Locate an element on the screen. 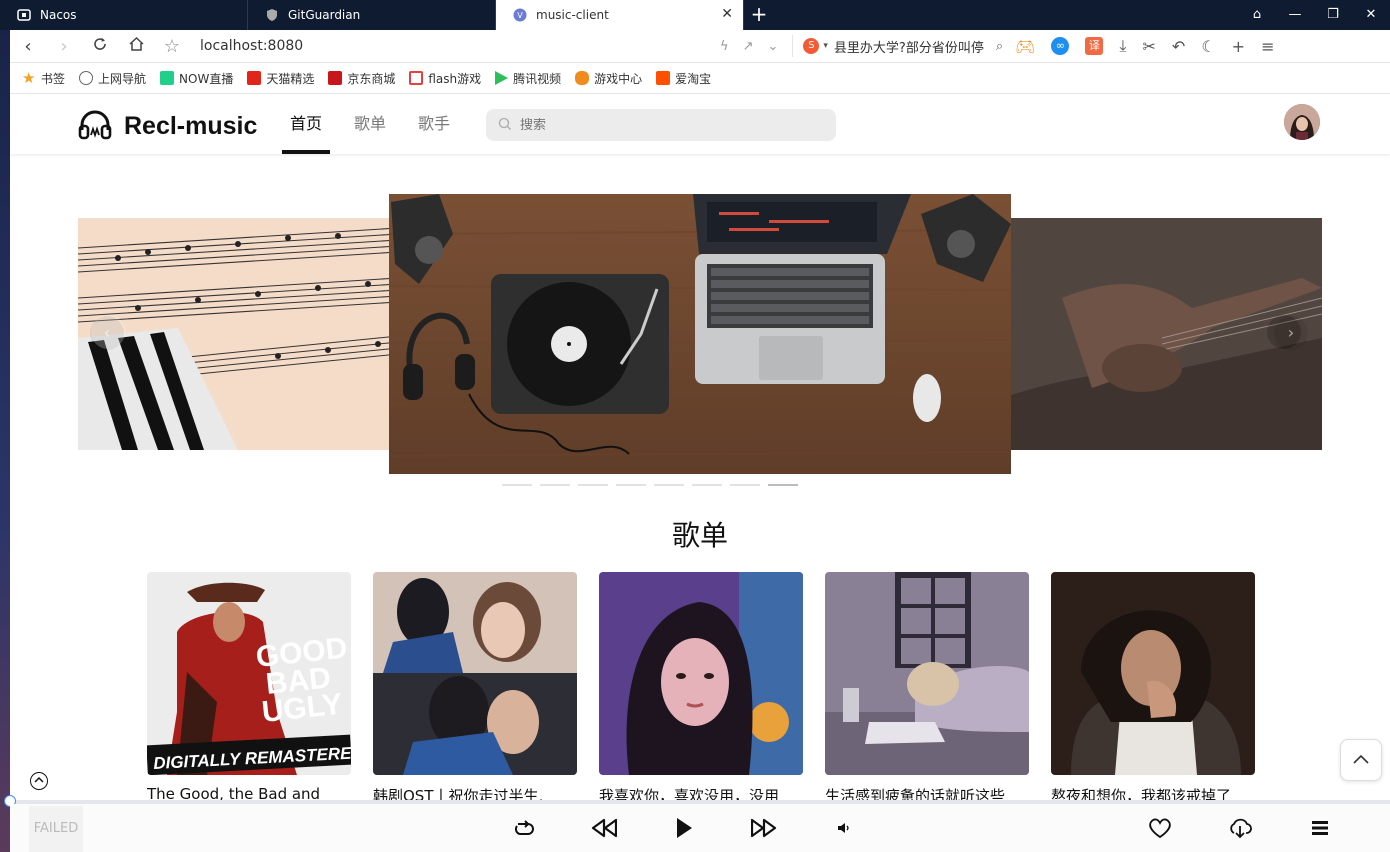 This screenshot has height=852, width=1390. headphones-icon is located at coordinates (95, 126).